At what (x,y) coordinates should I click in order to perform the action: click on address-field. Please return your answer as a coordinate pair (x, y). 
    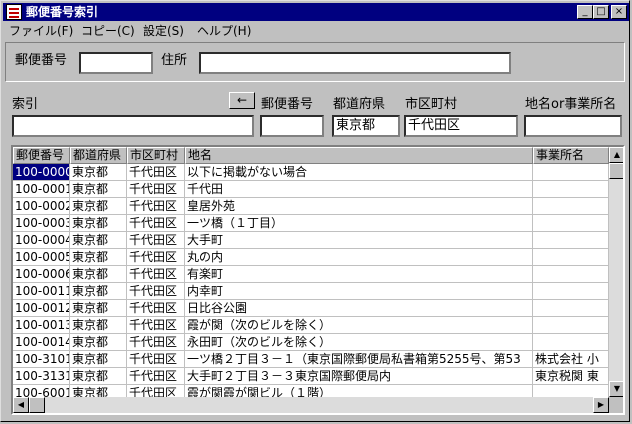
    Looking at the image, I should click on (355, 63).